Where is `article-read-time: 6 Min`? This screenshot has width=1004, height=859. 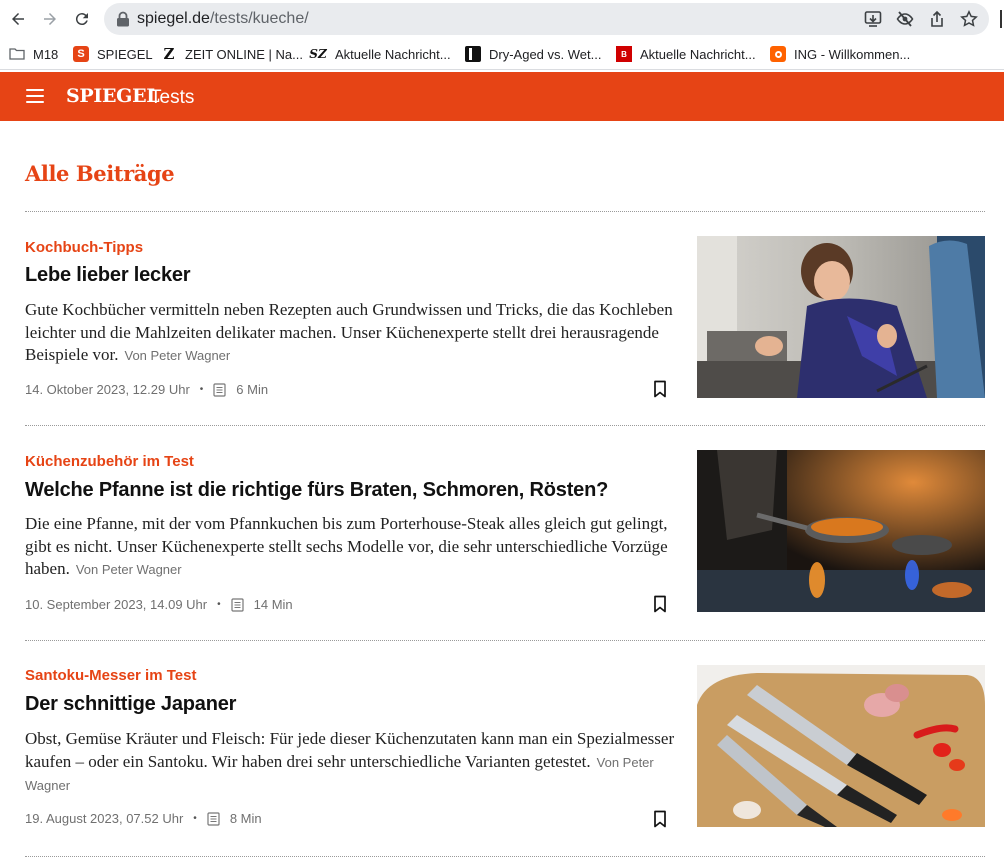
article-read-time: 6 Min is located at coordinates (252, 389).